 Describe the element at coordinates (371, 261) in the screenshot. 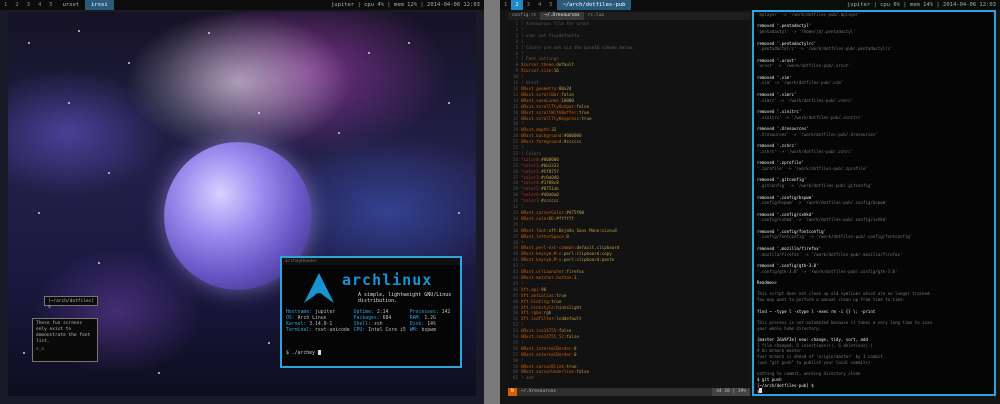

I see `archey-terminal-title: archeyHeader` at that location.